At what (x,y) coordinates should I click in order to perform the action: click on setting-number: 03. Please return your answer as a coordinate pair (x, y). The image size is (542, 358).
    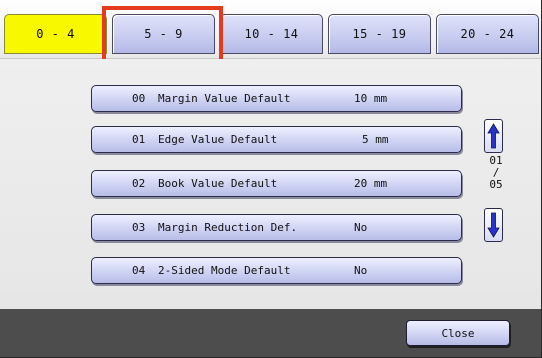
    Looking at the image, I should click on (139, 227).